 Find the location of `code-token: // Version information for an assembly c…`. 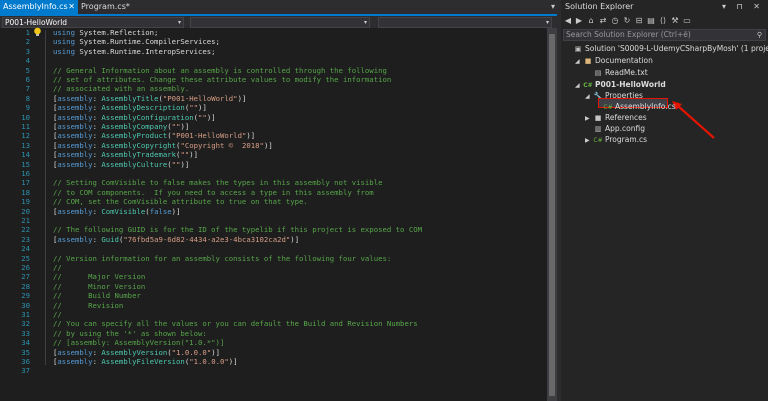

code-token: // Version information for an assembly c… is located at coordinates (222, 258).